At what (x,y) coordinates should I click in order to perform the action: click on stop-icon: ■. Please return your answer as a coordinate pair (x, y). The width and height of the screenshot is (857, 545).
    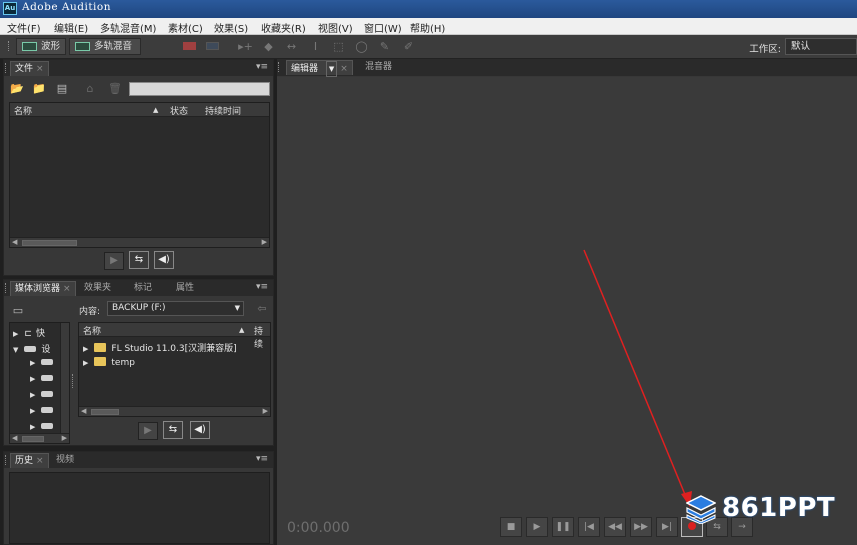
    Looking at the image, I should click on (511, 527).